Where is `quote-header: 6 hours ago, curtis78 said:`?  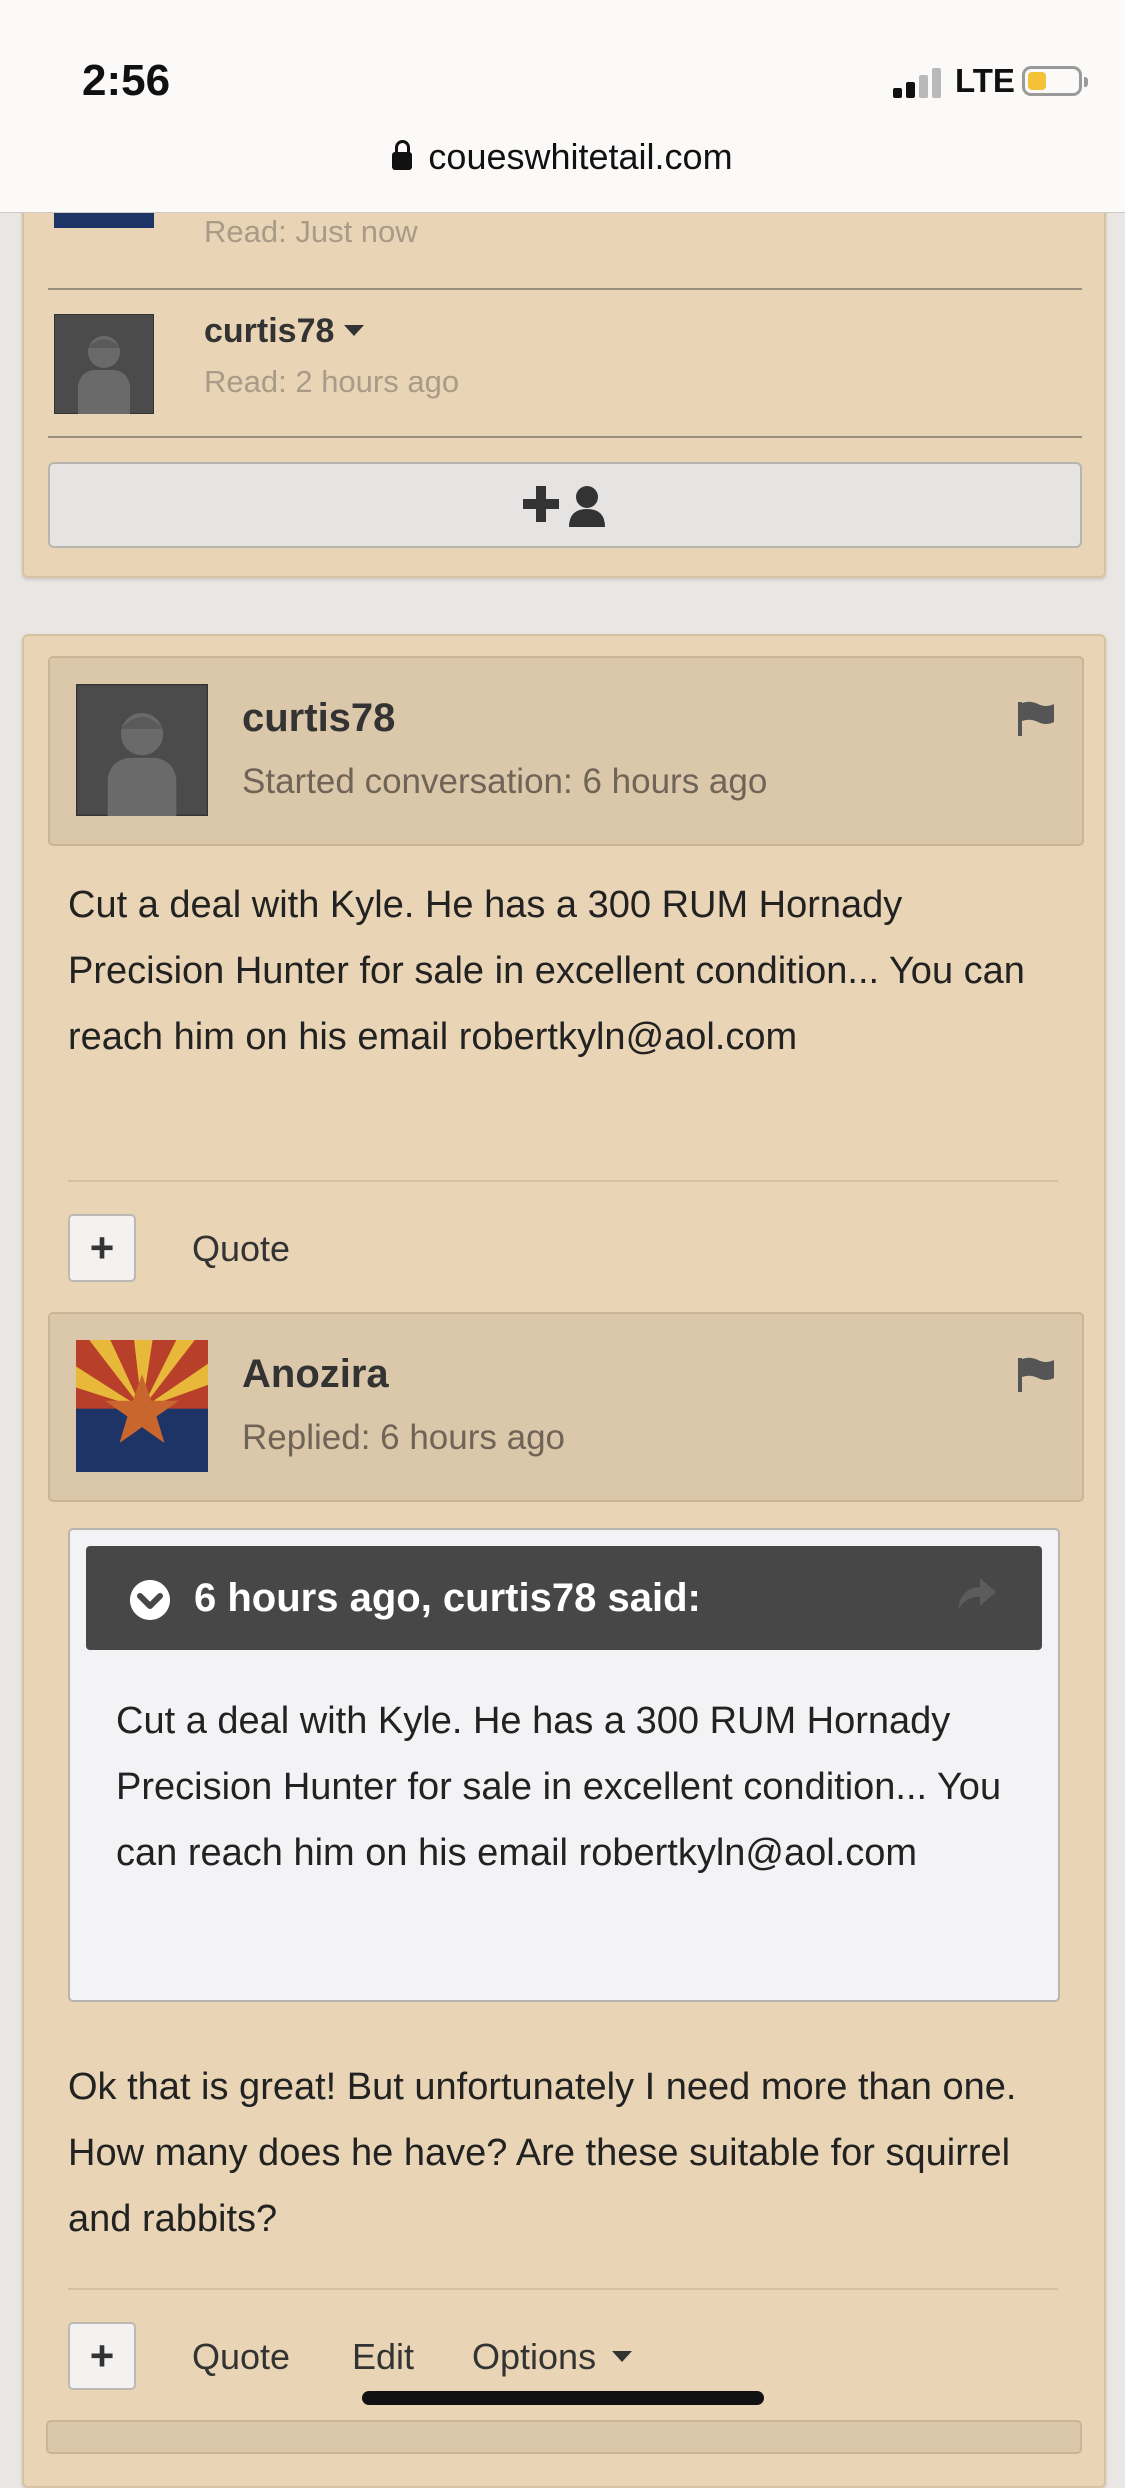 quote-header: 6 hours ago, curtis78 said: is located at coordinates (564, 1598).